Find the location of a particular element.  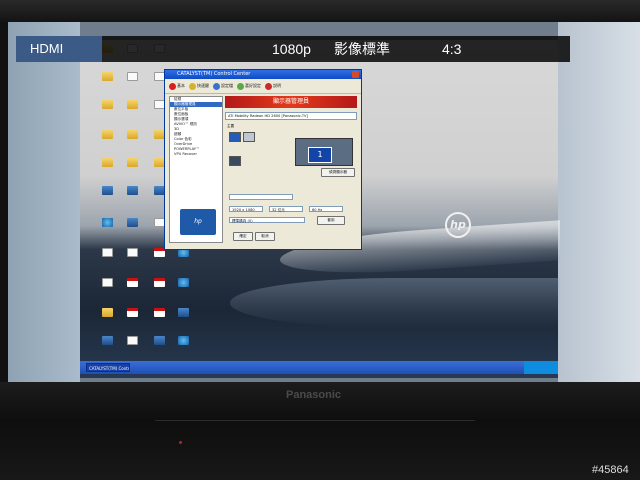

toolbar-preferences-button: 喜好設定 is located at coordinates (249, 86).